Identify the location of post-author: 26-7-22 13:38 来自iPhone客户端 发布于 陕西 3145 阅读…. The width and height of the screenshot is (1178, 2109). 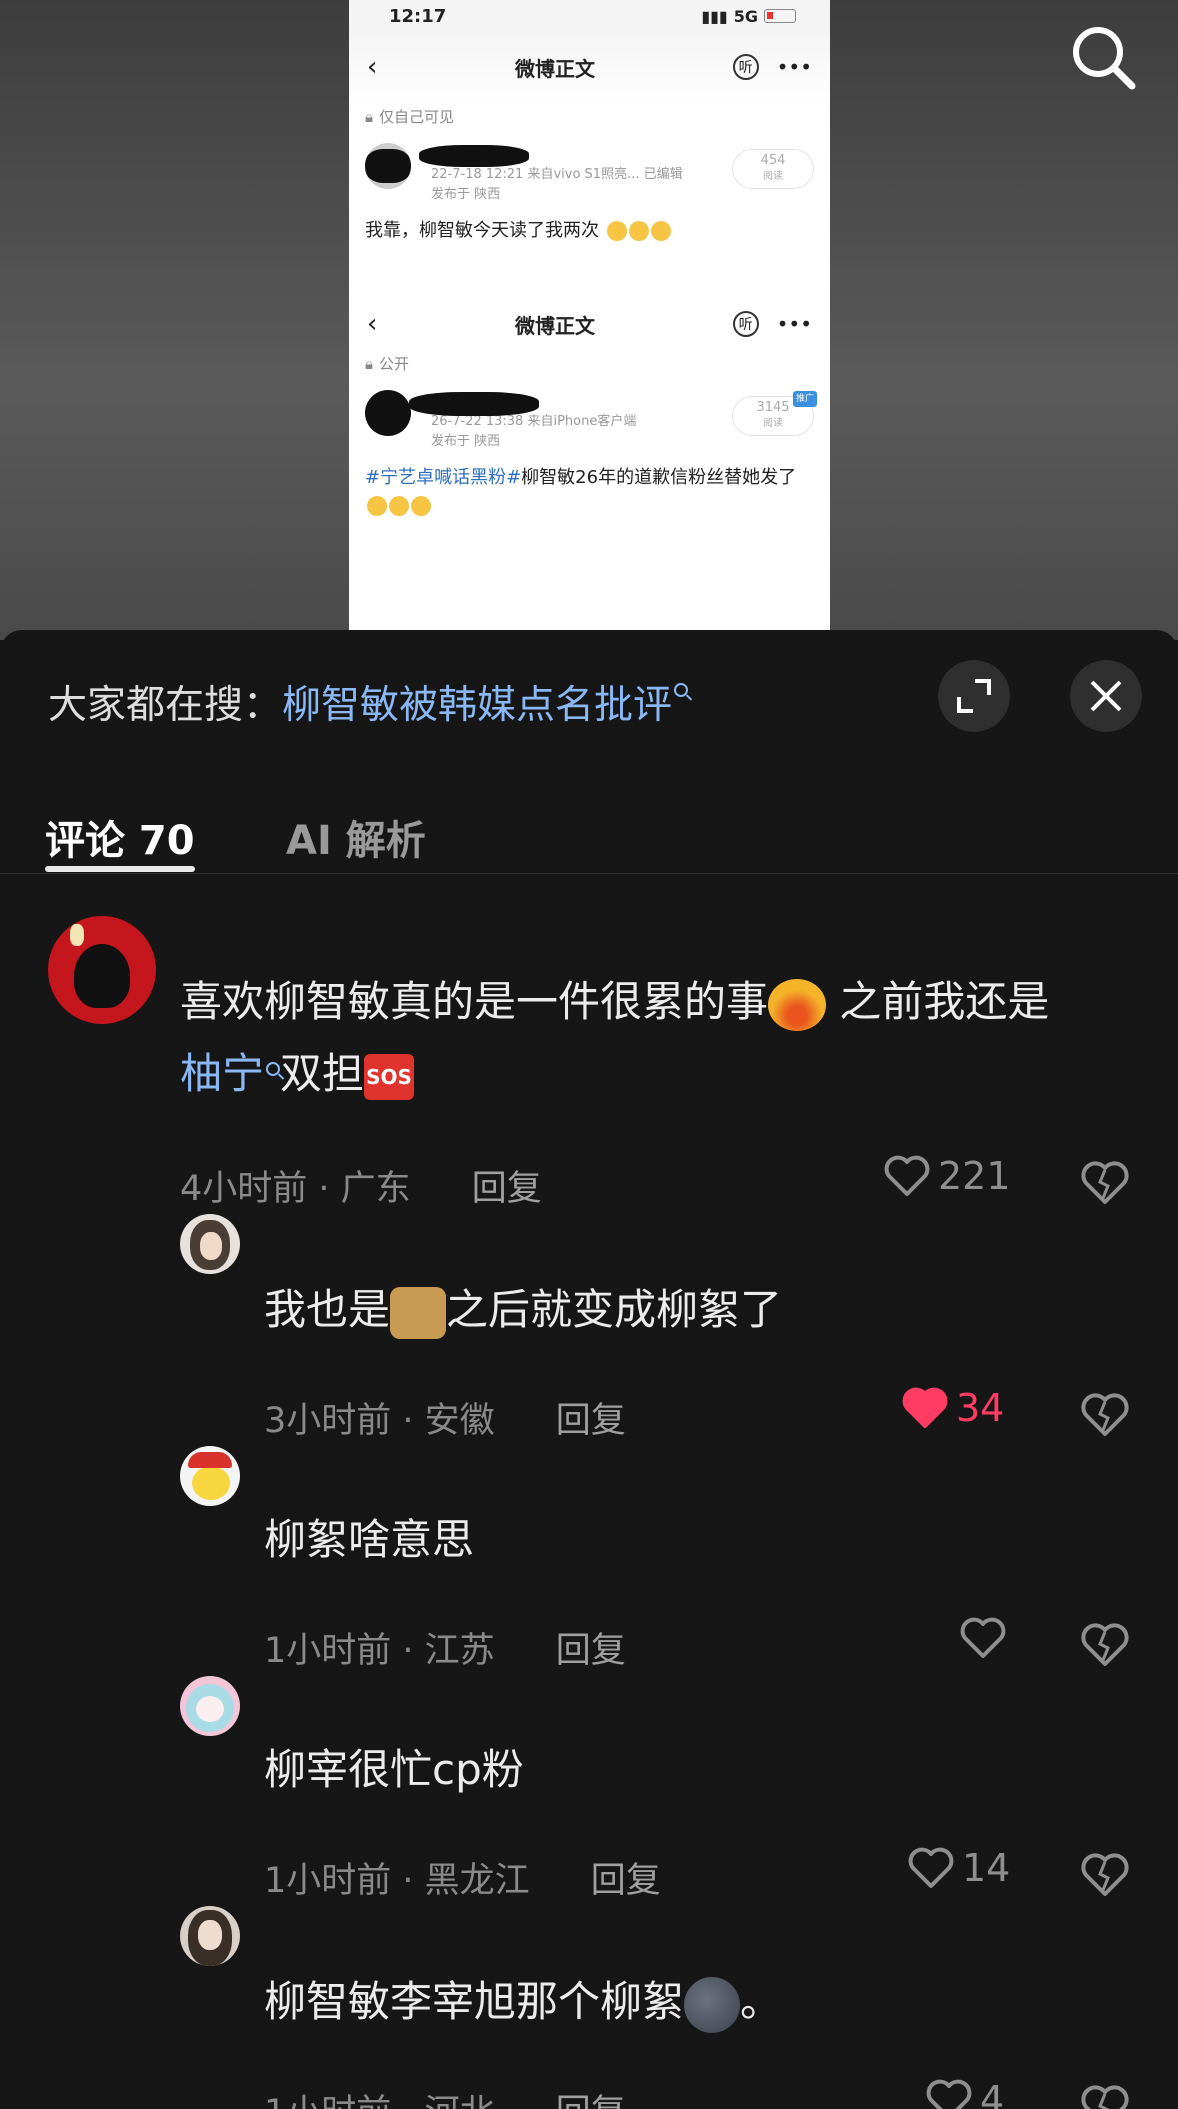
(589, 419).